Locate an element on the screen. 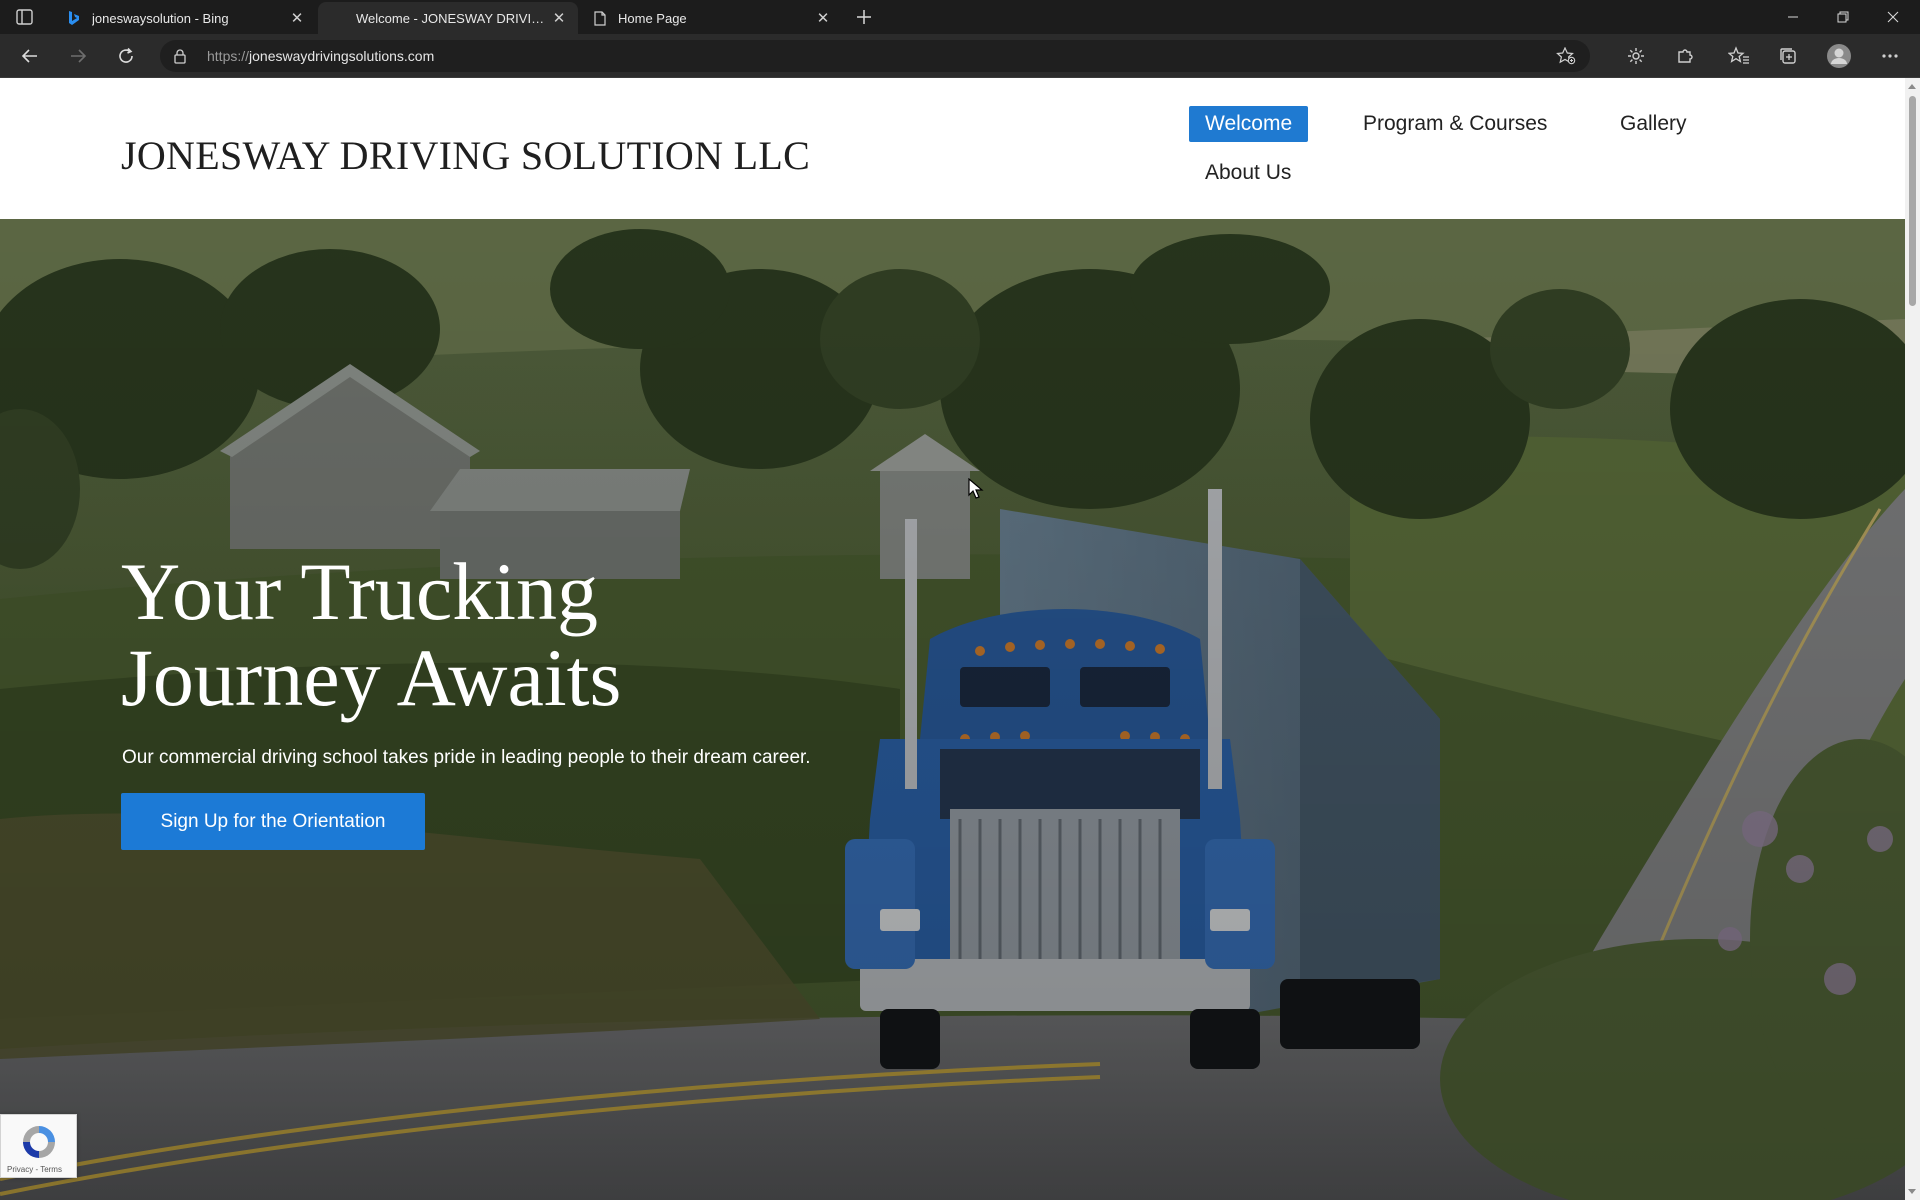 The image size is (1920, 1200). nav-welcome: Welcome is located at coordinates (1249, 124).